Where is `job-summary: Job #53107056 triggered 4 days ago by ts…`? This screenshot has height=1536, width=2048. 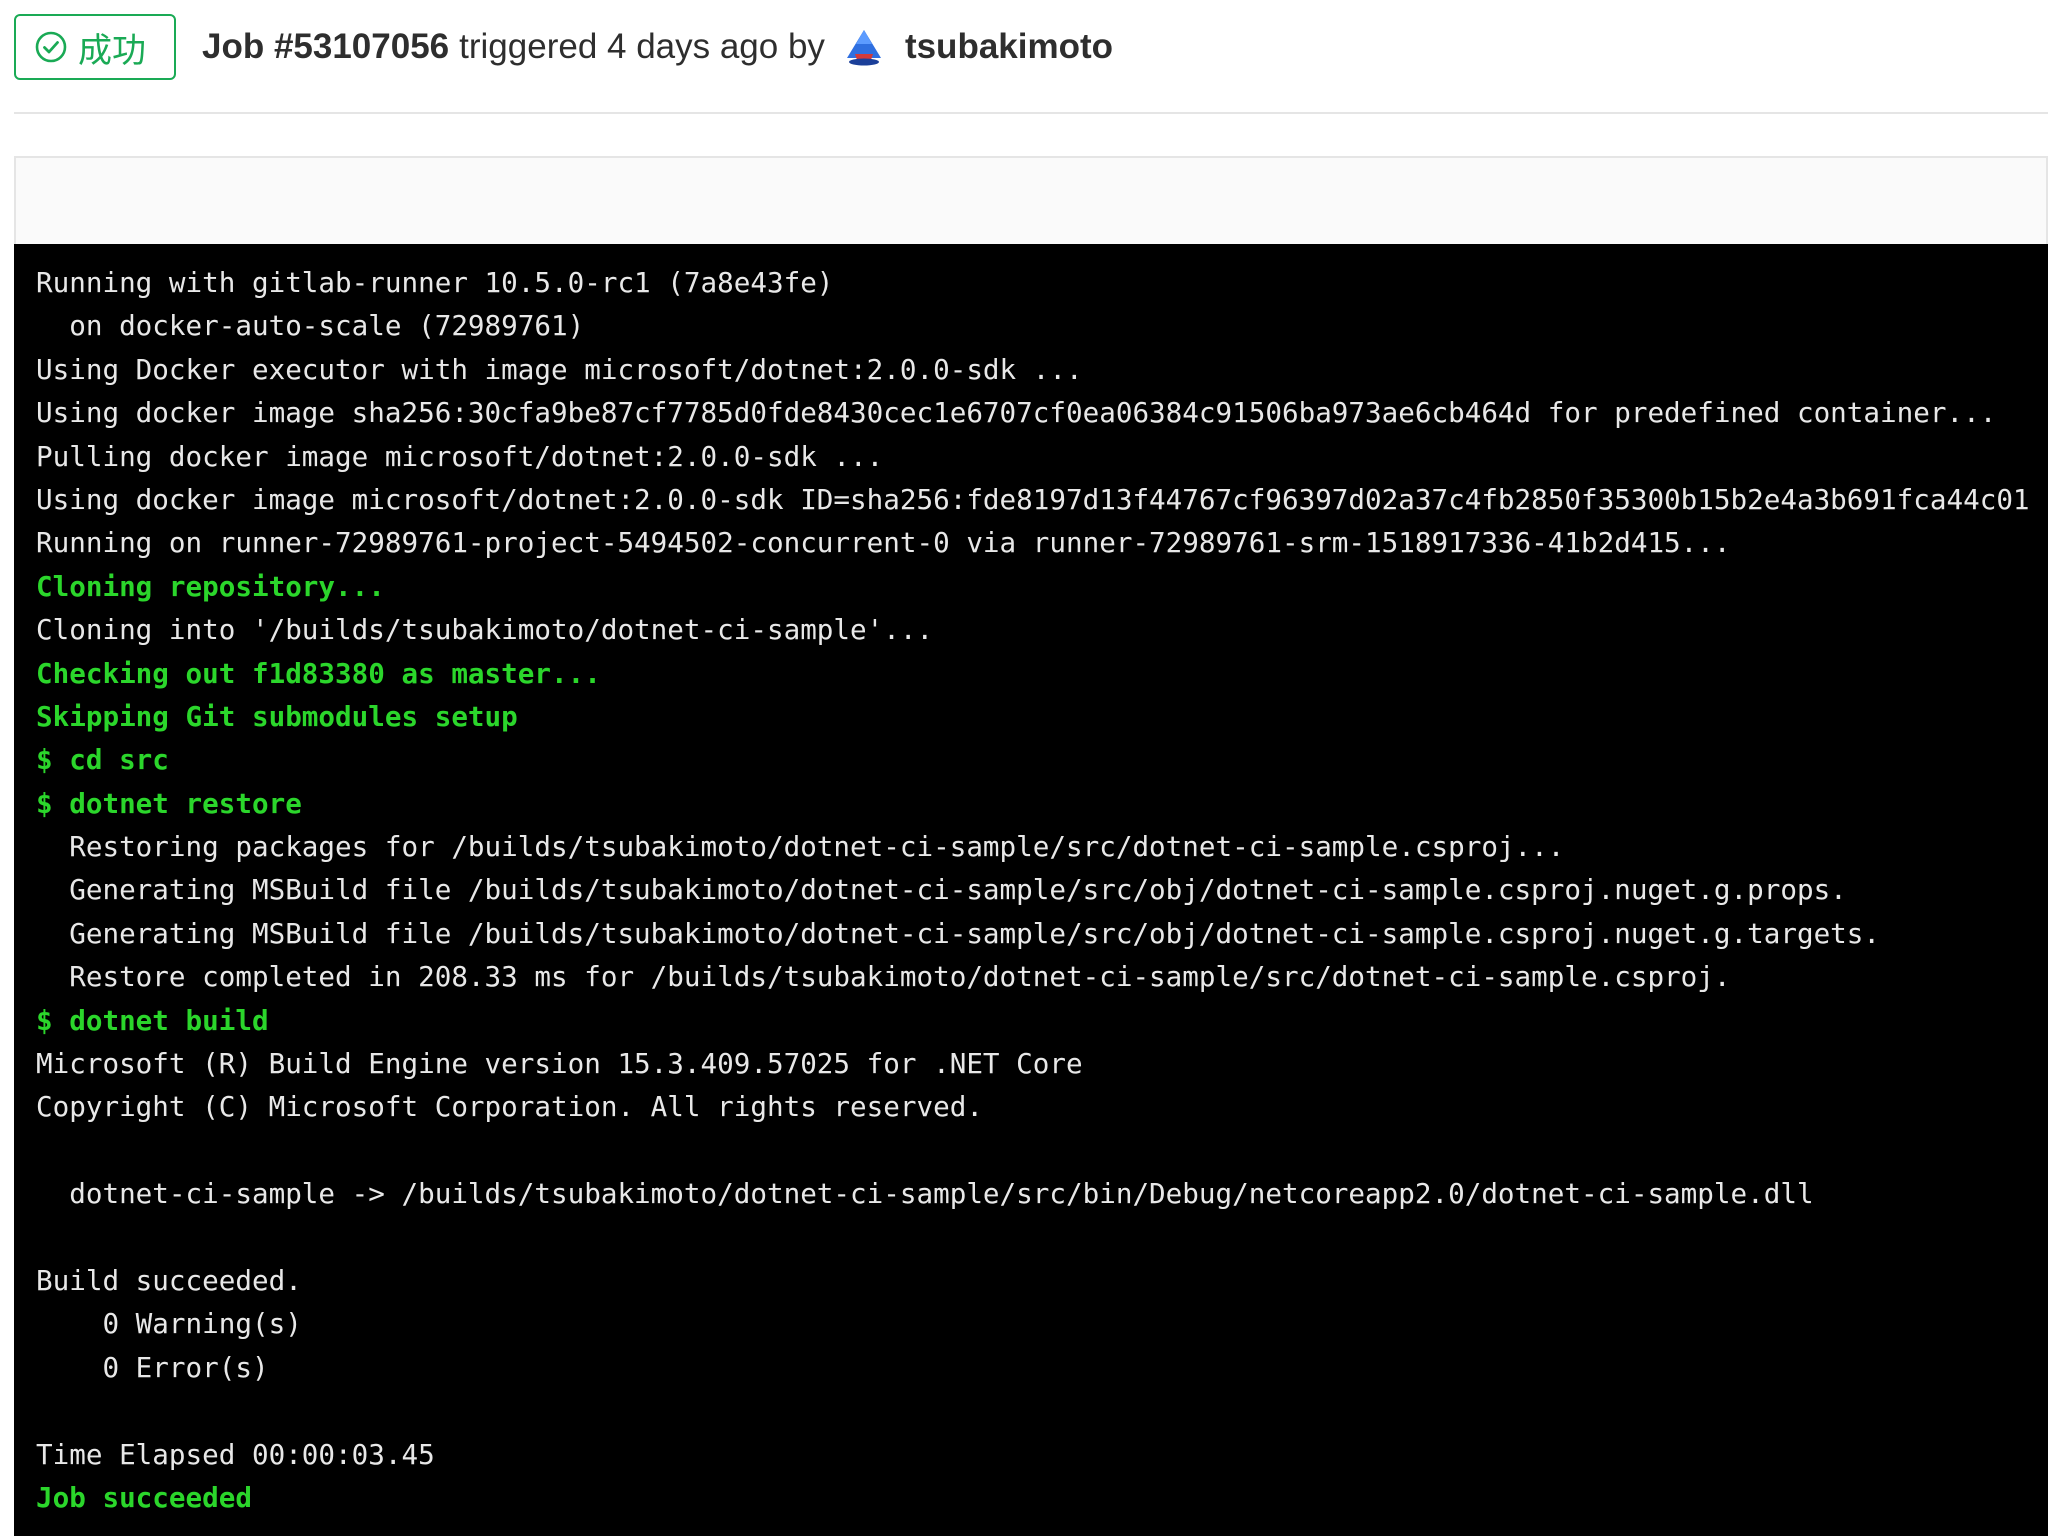
job-summary: Job #53107056 triggered 4 days ago by ts… is located at coordinates (657, 47).